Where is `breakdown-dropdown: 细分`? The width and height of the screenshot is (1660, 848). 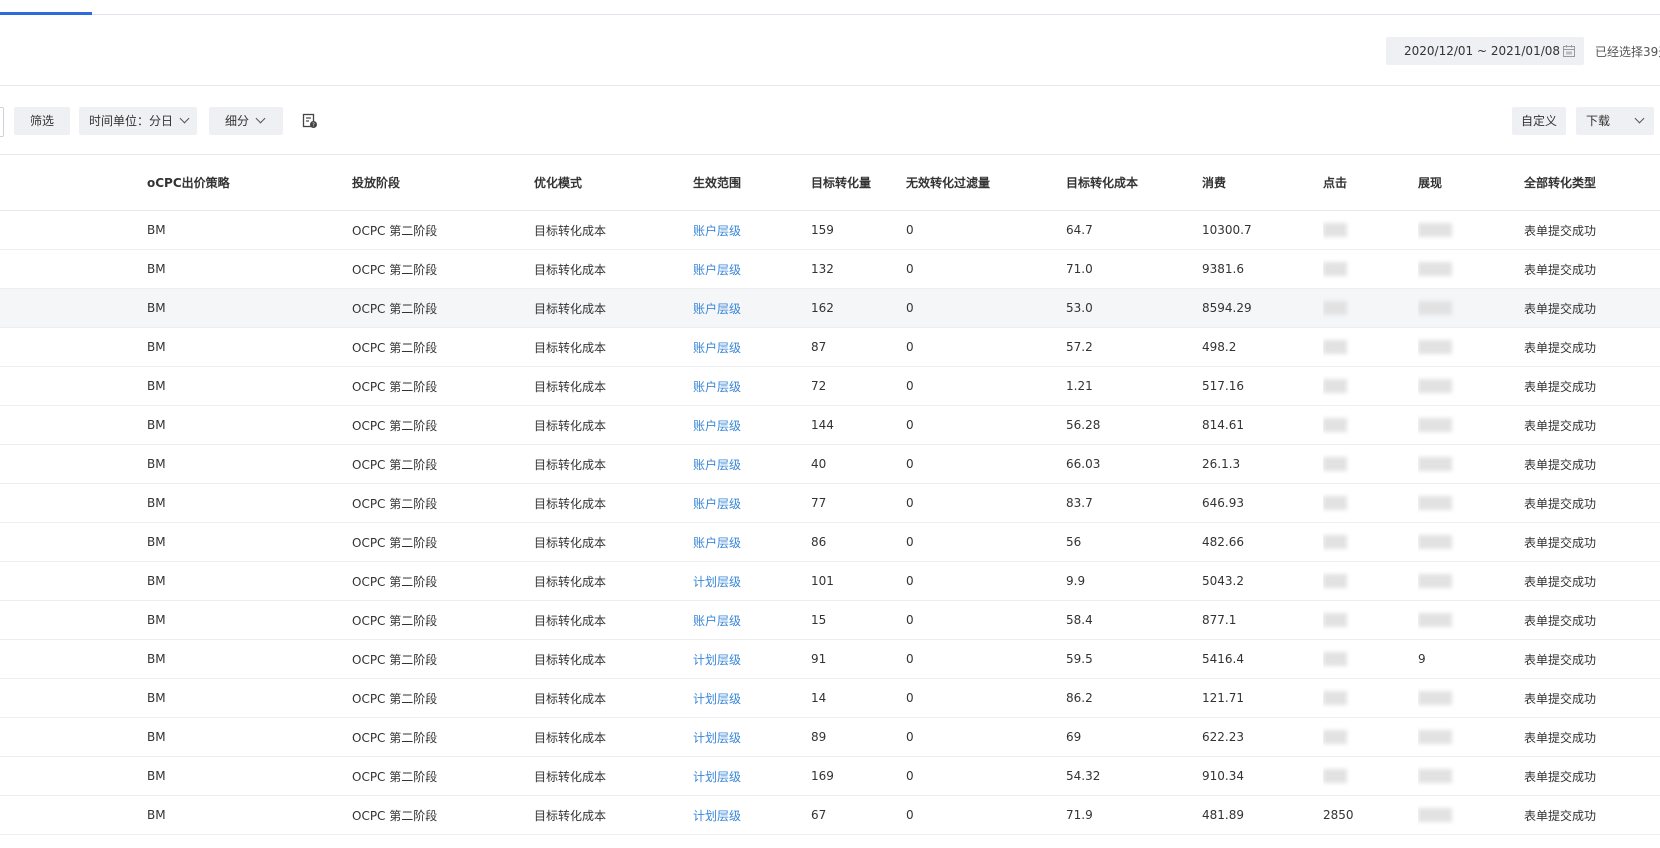
breakdown-dropdown: 细分 is located at coordinates (246, 121).